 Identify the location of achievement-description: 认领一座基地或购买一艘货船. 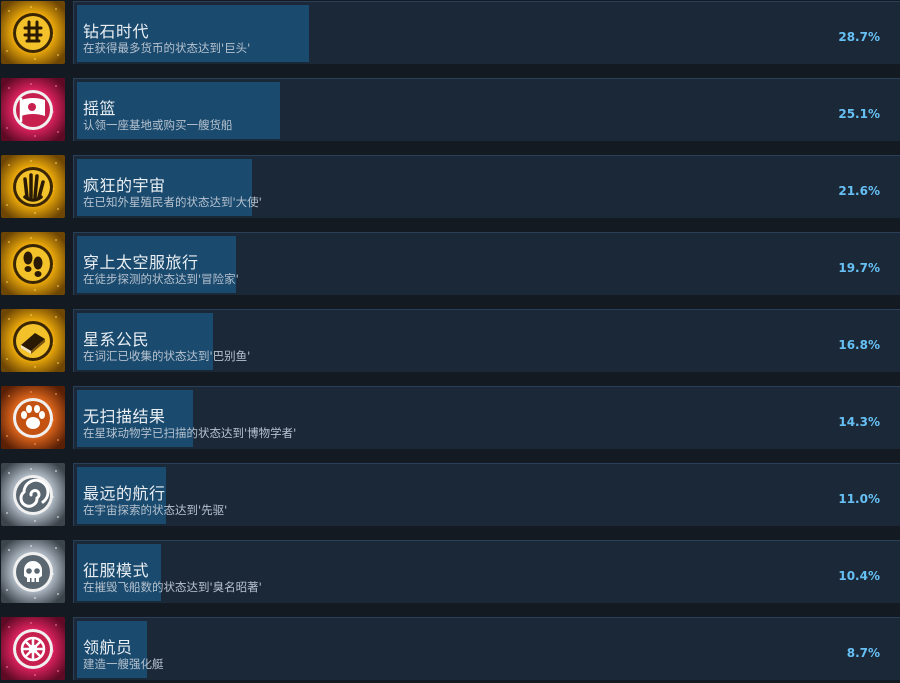
(158, 125).